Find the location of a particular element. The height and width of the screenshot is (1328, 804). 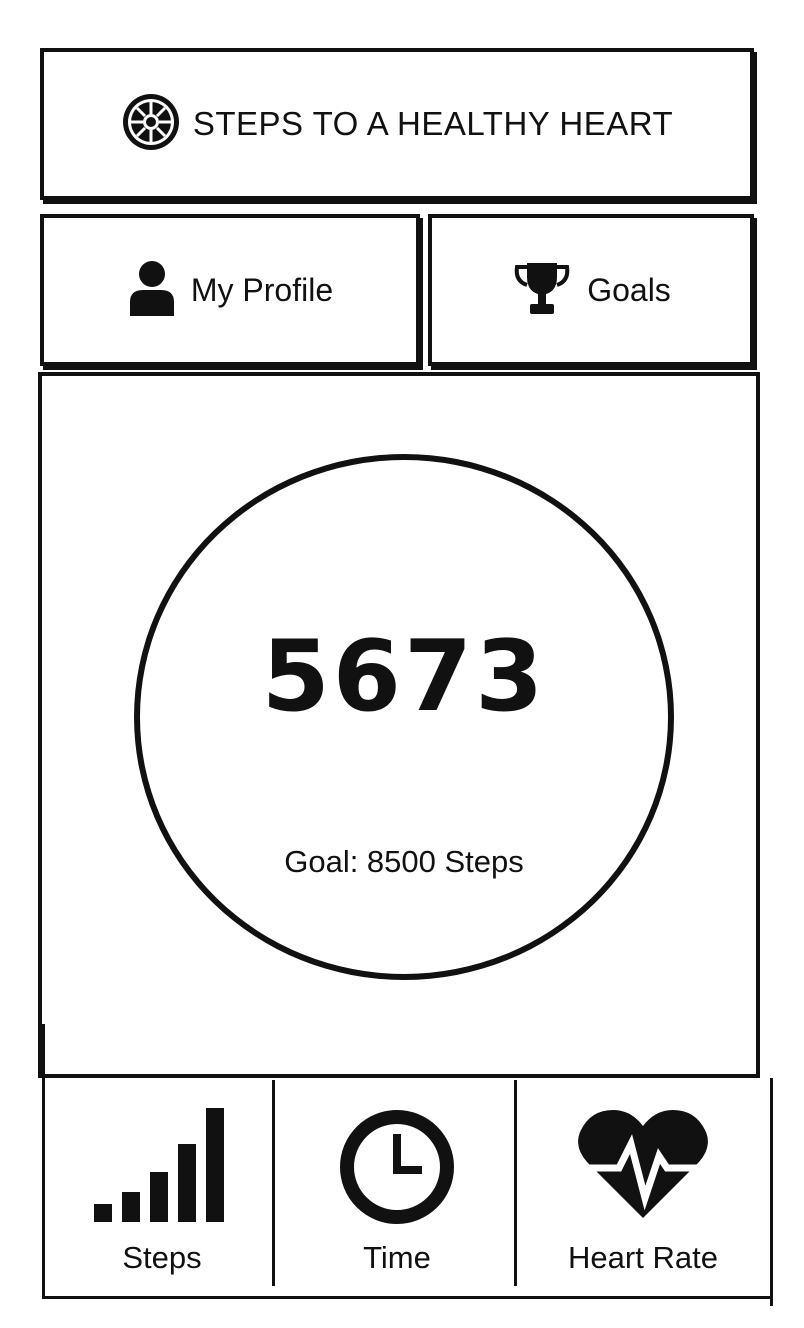

bar-chart-icon is located at coordinates (162, 1168).